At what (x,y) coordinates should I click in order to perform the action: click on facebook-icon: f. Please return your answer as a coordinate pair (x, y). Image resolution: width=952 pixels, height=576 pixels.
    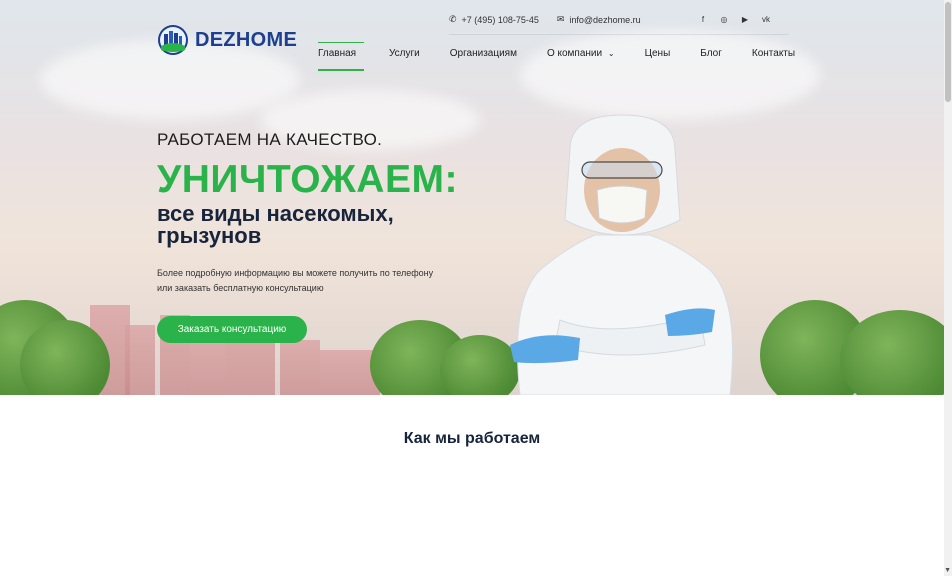
    Looking at the image, I should click on (703, 19).